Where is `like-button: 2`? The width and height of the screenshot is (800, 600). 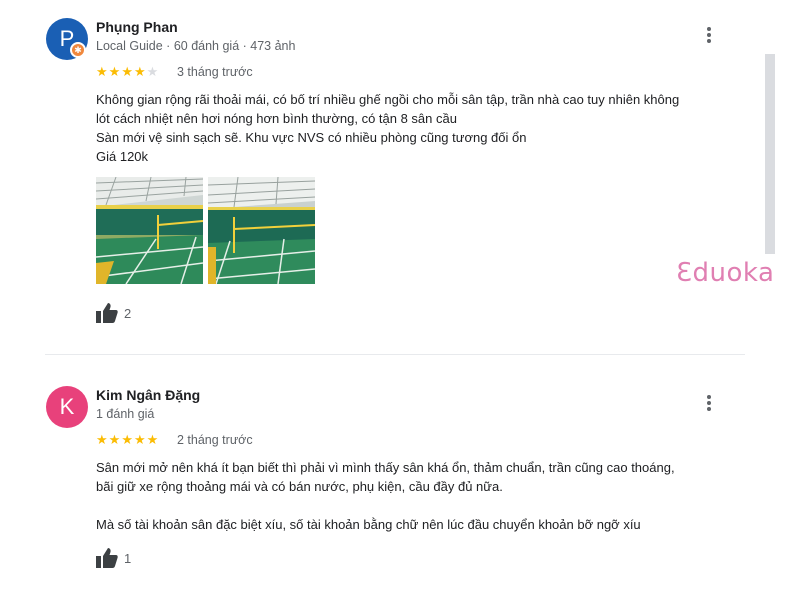 like-button: 2 is located at coordinates (113, 313).